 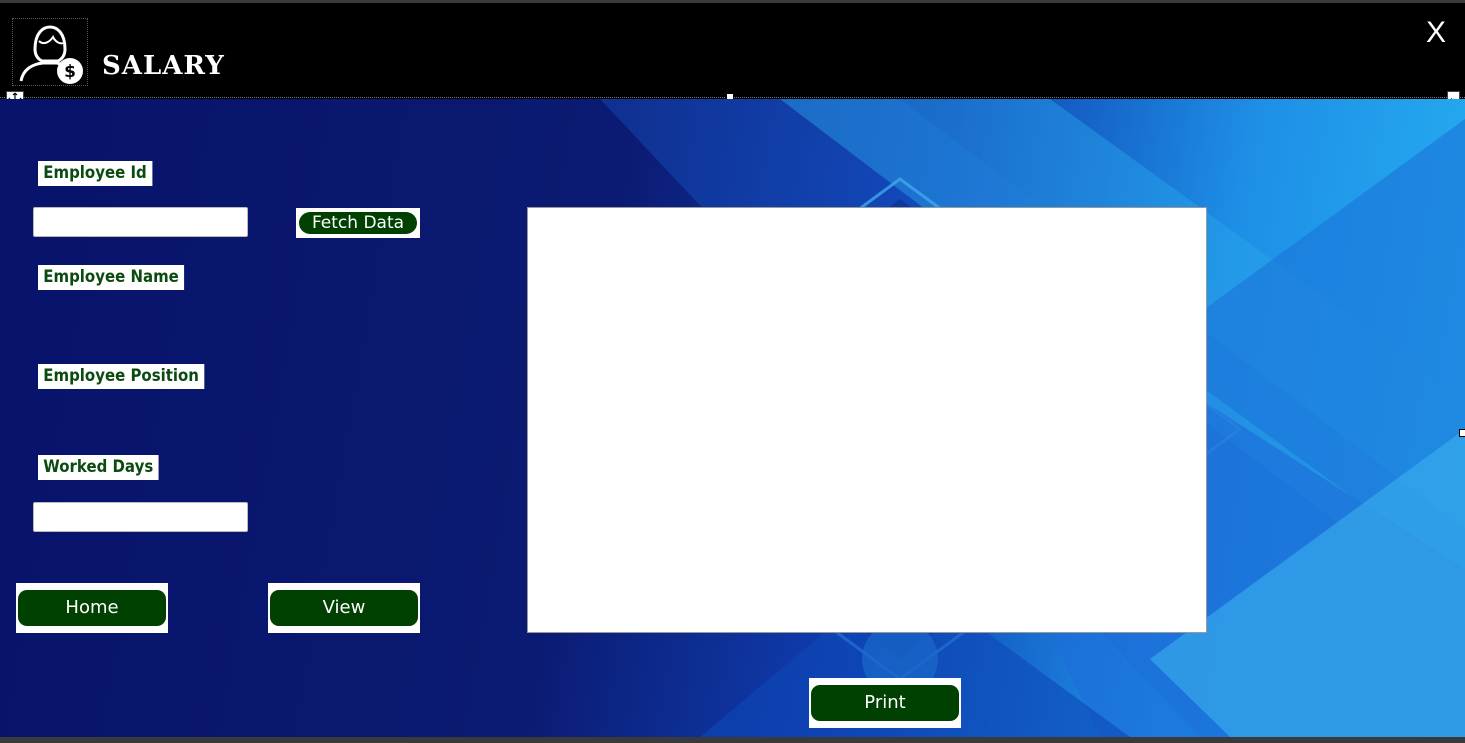 What do you see at coordinates (98, 467) in the screenshot?
I see `worked-days-label: Worked Days` at bounding box center [98, 467].